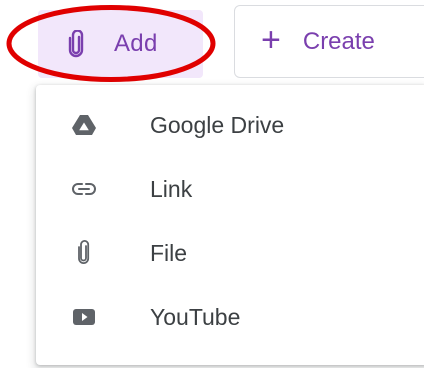 This screenshot has height=368, width=424. What do you see at coordinates (169, 252) in the screenshot?
I see `menu-item-label: File` at bounding box center [169, 252].